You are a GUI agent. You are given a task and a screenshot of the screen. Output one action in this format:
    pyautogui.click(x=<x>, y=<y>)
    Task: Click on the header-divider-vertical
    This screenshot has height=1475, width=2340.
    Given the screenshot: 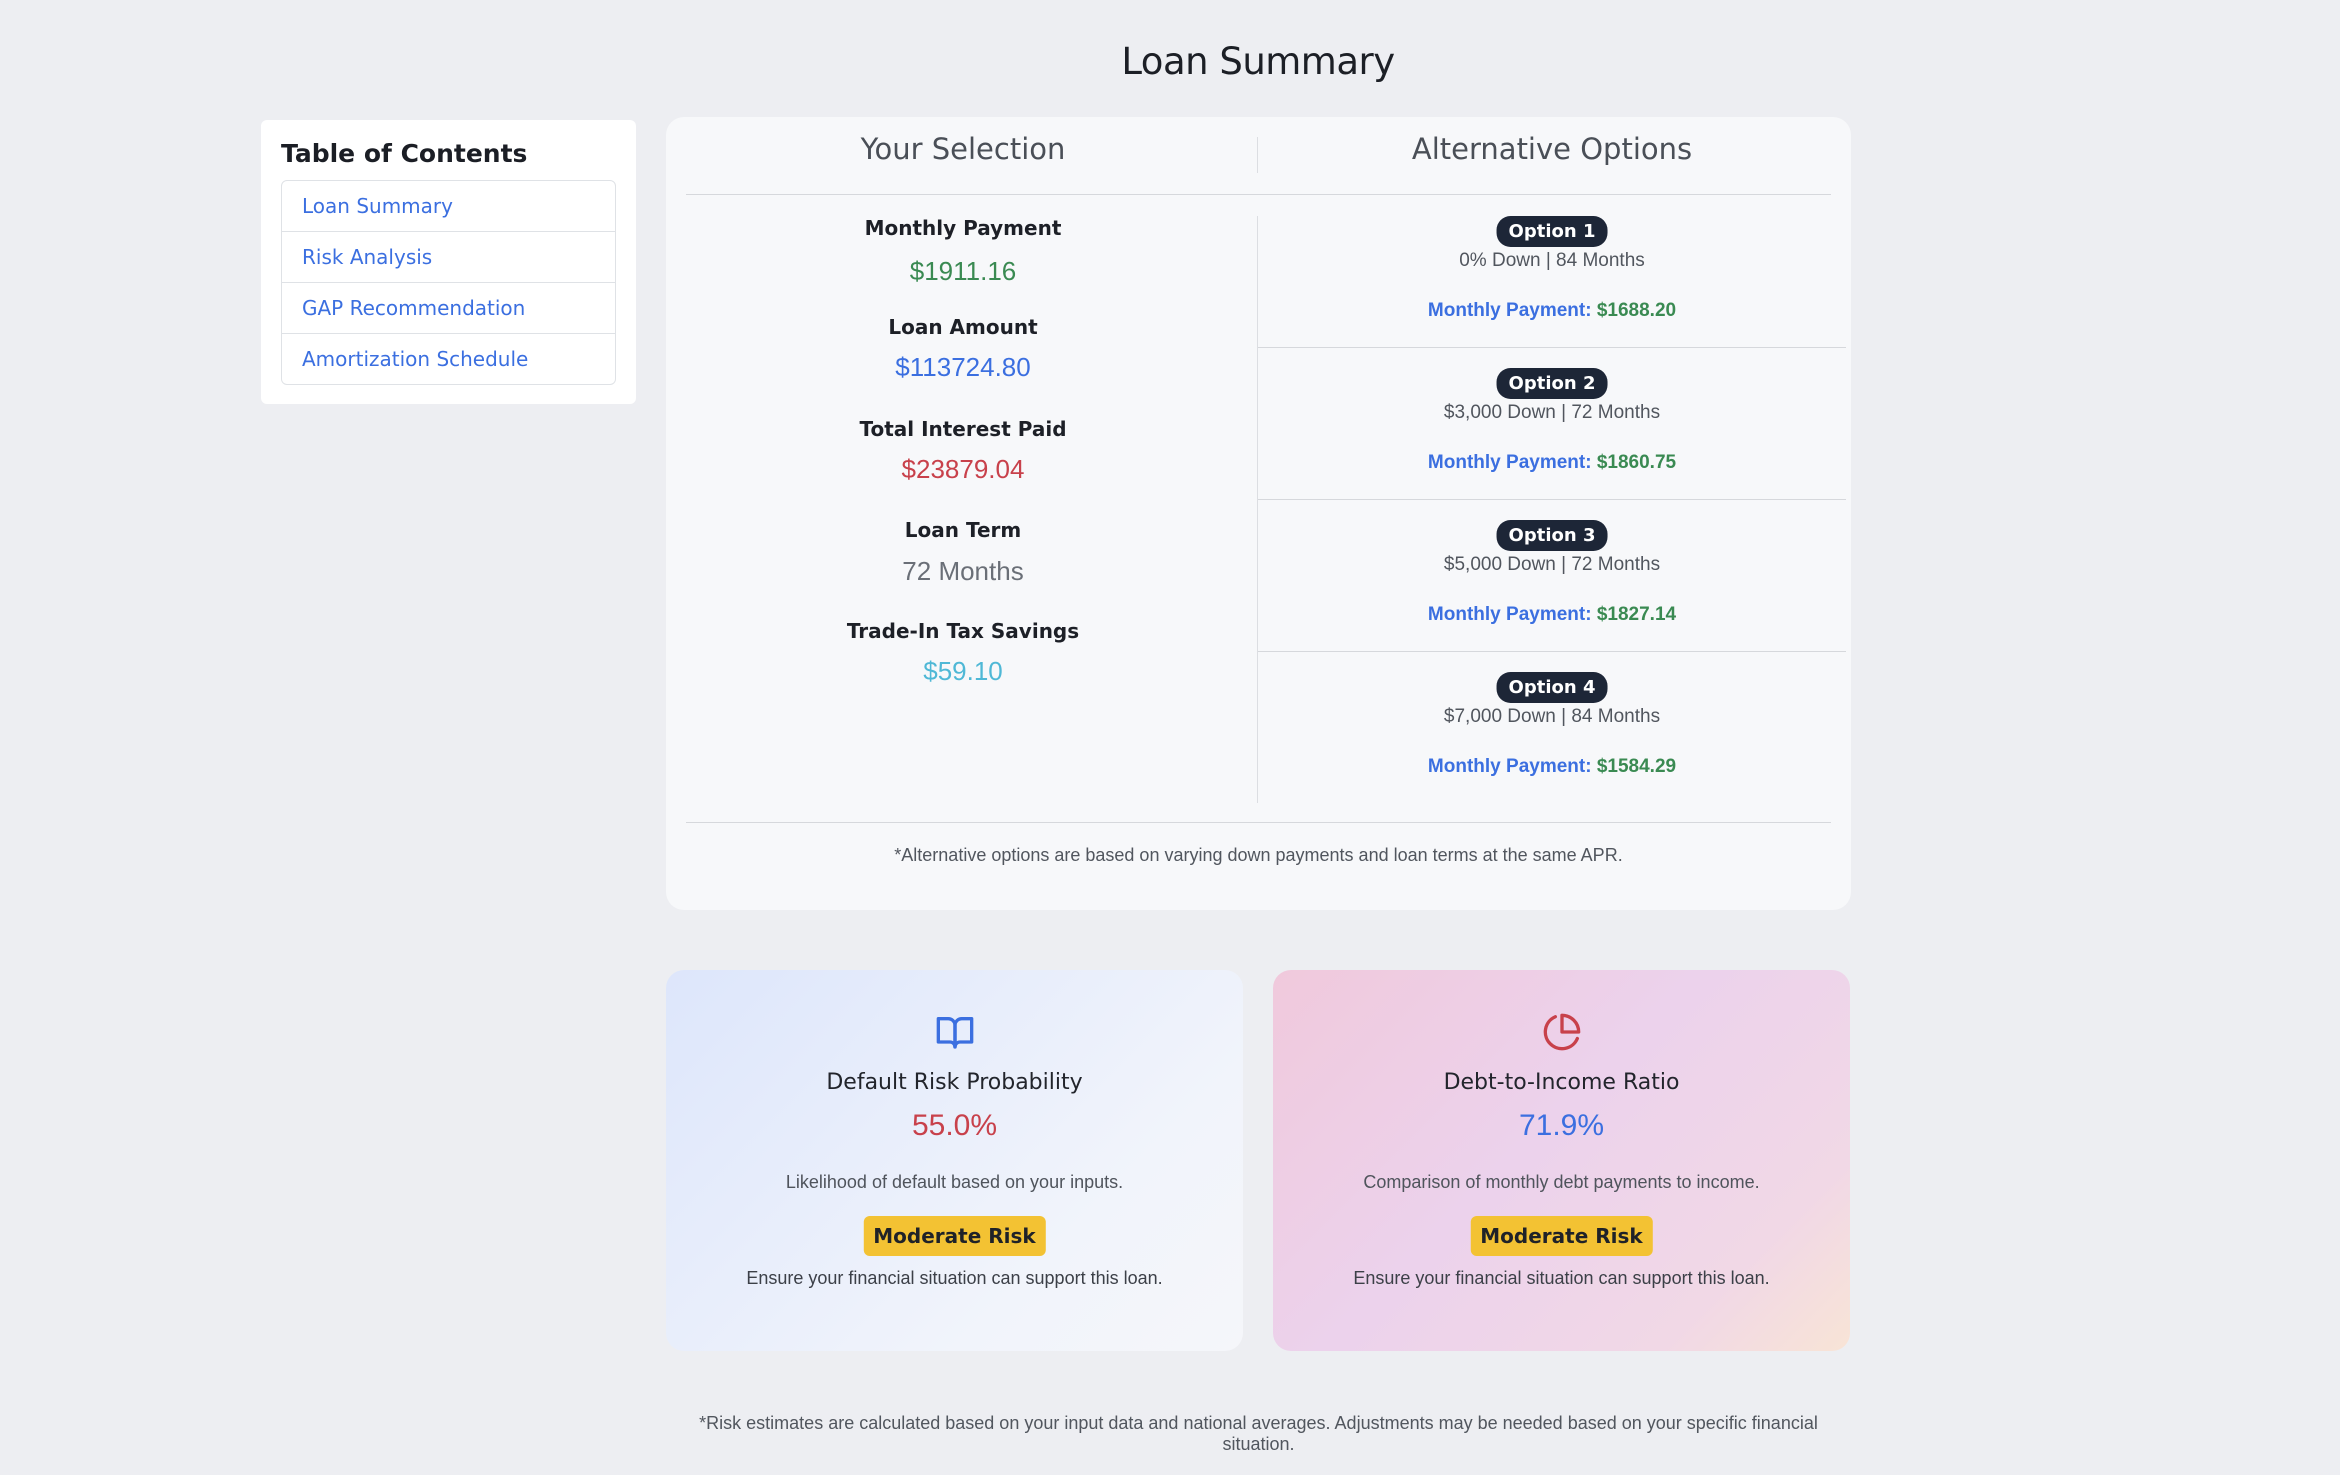 What is the action you would take?
    pyautogui.click(x=1257, y=155)
    